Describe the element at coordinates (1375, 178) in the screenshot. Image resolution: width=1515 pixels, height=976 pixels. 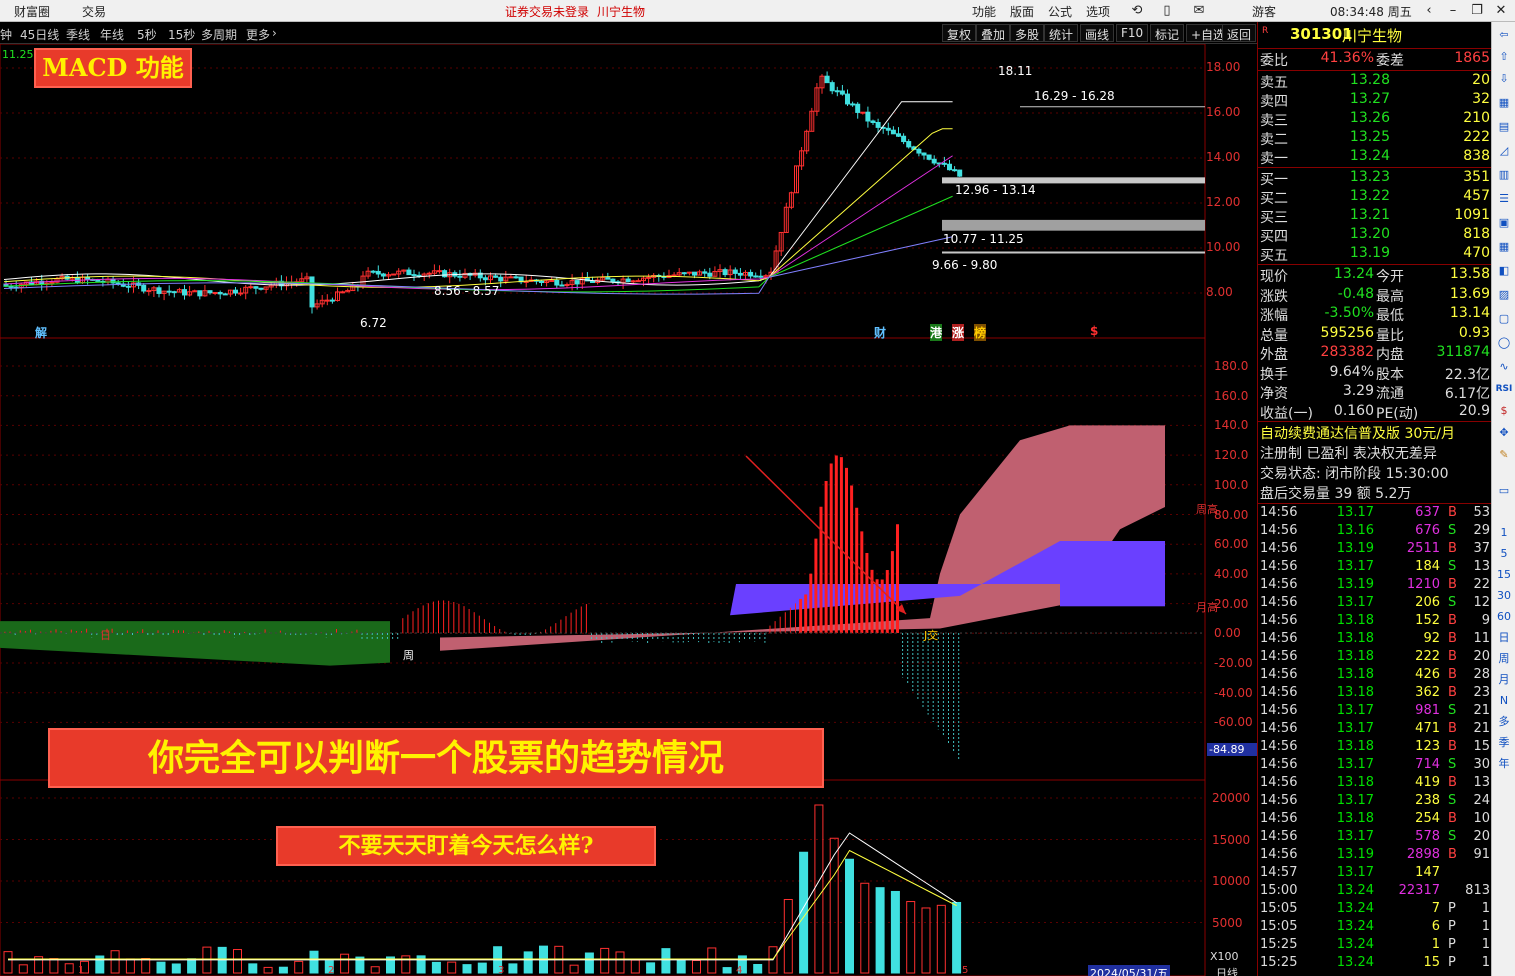
I see `bid-row: 买一 13.23 351` at that location.